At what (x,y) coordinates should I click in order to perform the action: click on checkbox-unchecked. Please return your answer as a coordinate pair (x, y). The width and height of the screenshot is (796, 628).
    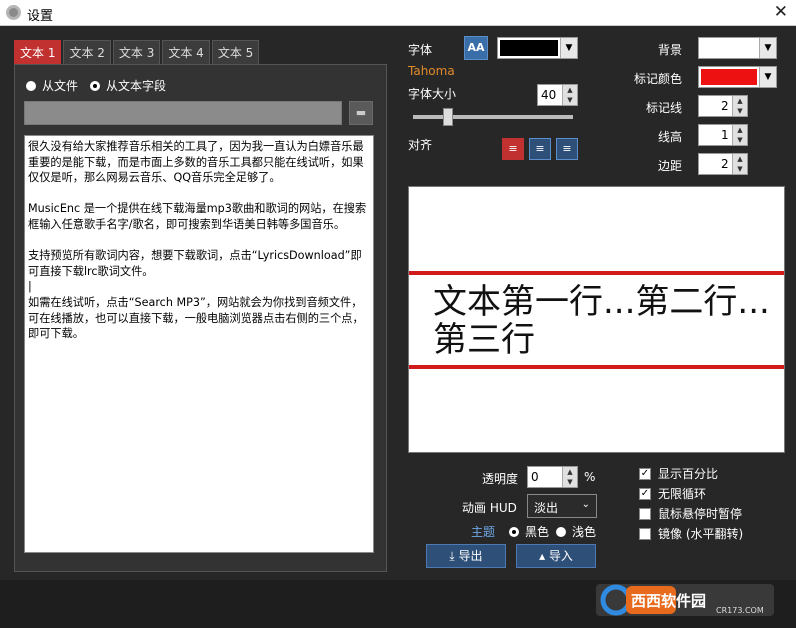
    Looking at the image, I should click on (645, 533).